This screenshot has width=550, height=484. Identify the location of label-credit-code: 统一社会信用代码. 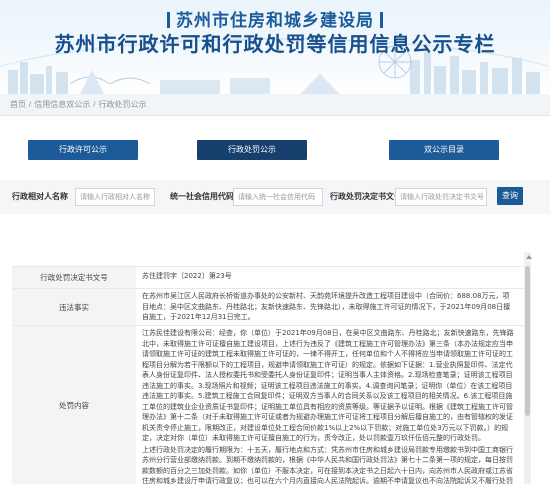
(202, 196).